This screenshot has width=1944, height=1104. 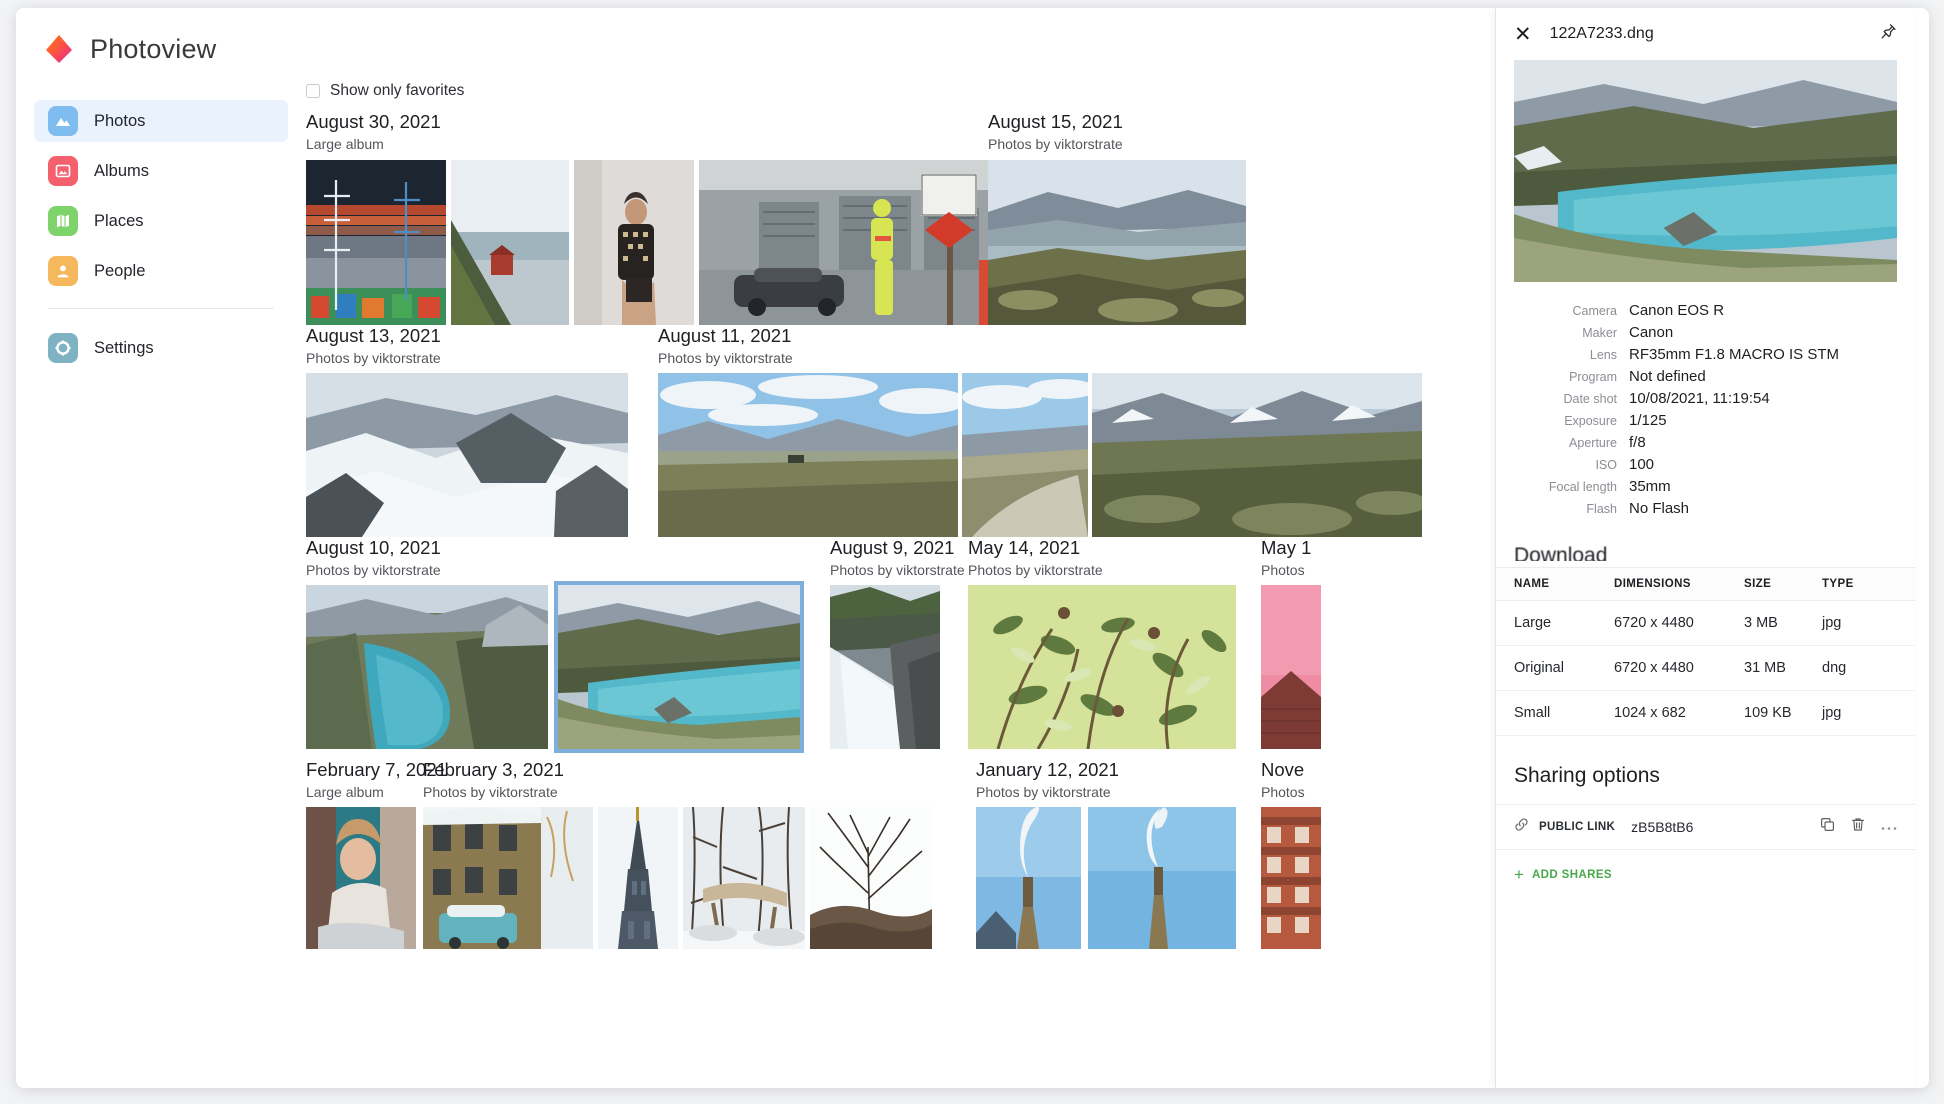 I want to click on cell-size: 3 MB, so click(x=1783, y=623).